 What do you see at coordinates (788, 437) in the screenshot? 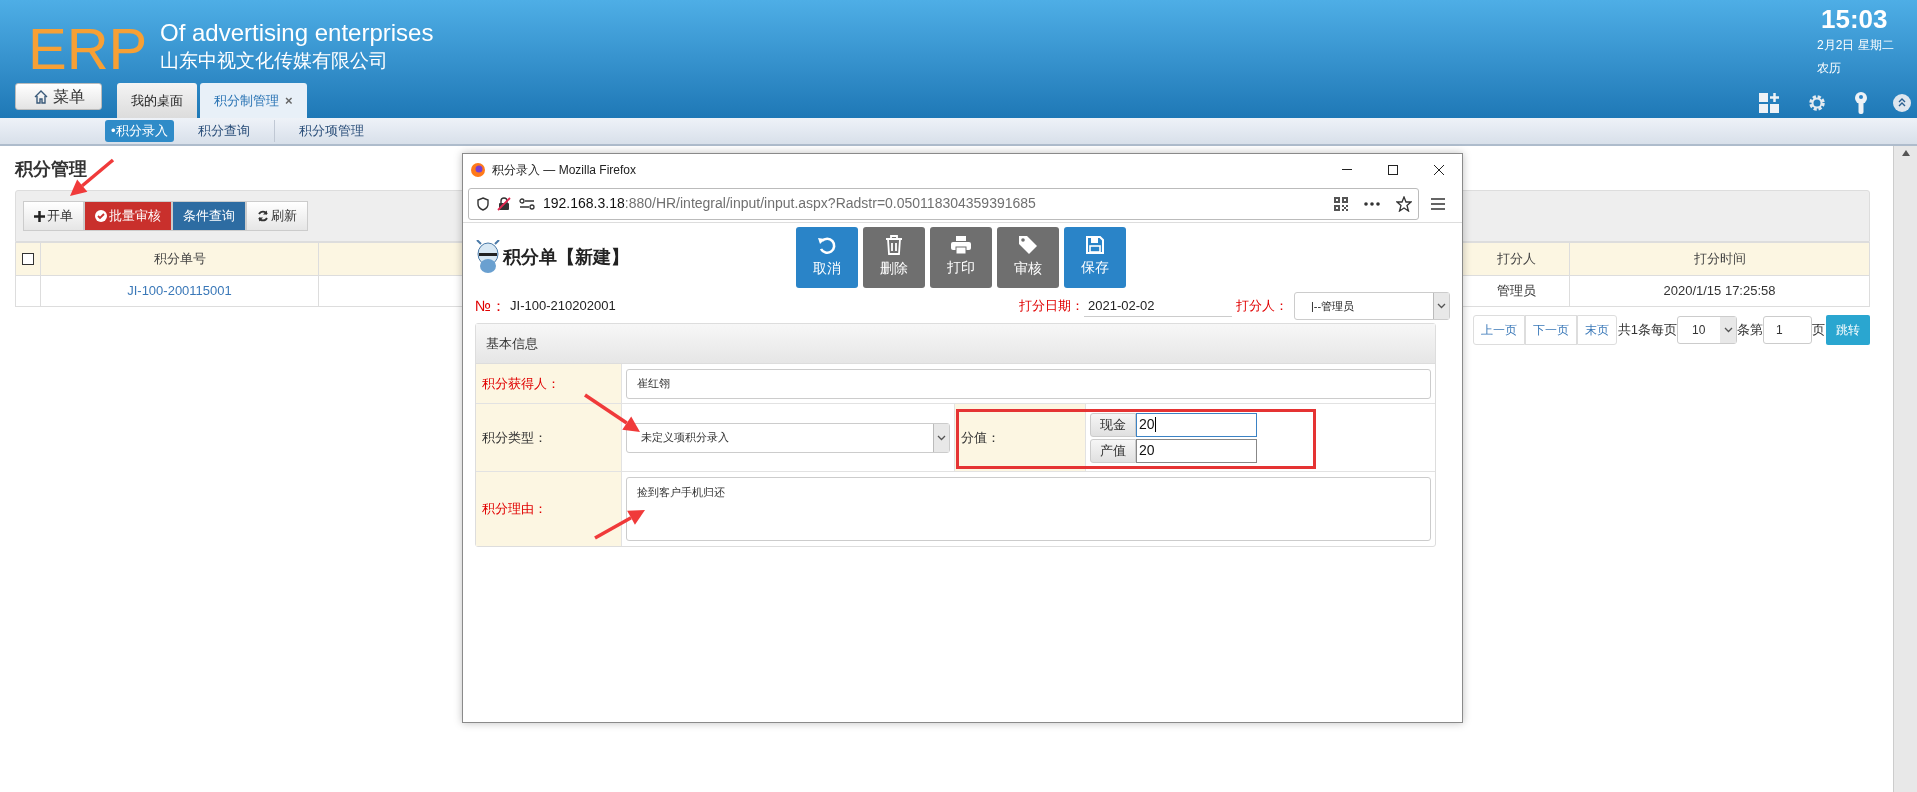
I see `type-select: 未定义项积分录入` at bounding box center [788, 437].